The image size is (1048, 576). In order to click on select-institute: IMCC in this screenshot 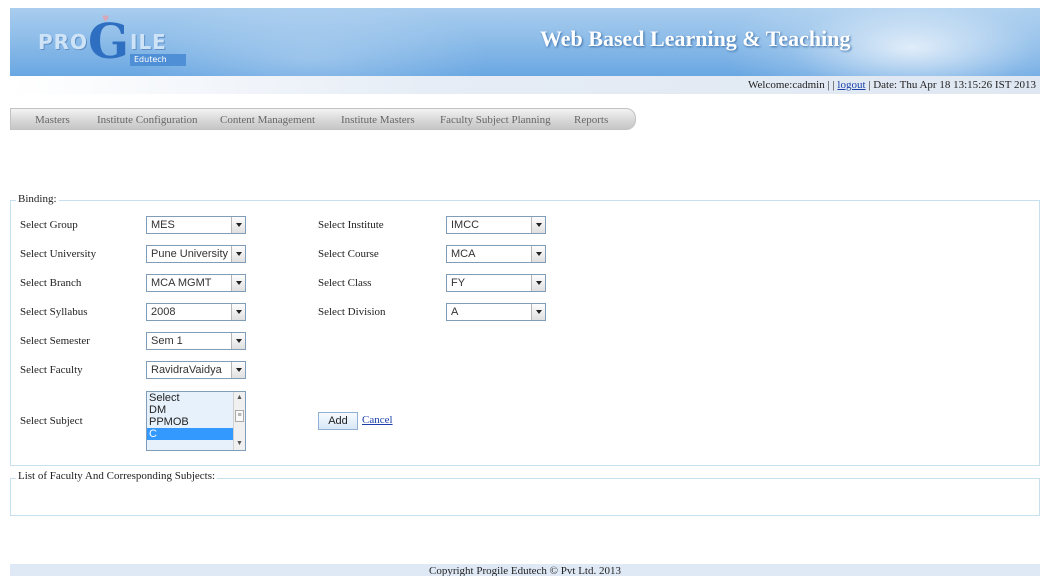, I will do `click(496, 225)`.